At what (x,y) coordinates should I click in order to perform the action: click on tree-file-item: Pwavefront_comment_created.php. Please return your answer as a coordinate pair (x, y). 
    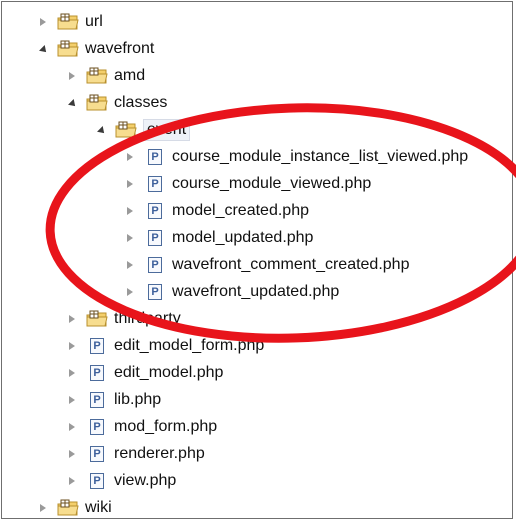
    Looking at the image, I should click on (265, 264).